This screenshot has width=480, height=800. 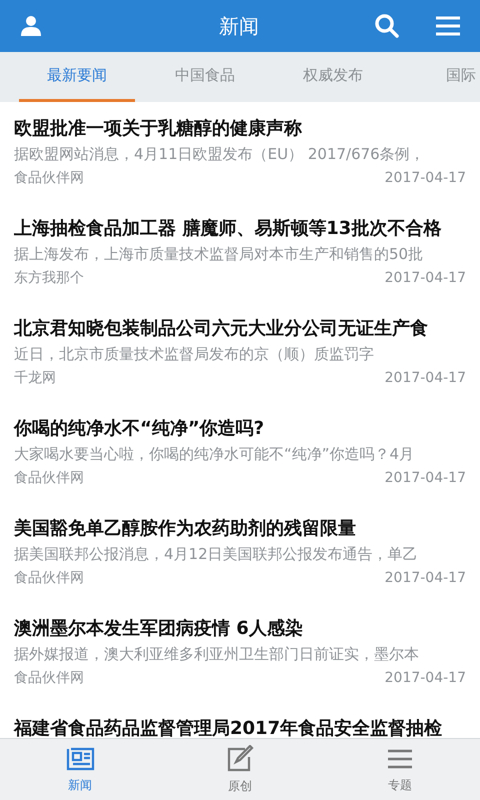 I want to click on news-summary: 大家喝水要当心啦，你喝的纯净水可能不“纯净”你造吗？4月, so click(x=215, y=454).